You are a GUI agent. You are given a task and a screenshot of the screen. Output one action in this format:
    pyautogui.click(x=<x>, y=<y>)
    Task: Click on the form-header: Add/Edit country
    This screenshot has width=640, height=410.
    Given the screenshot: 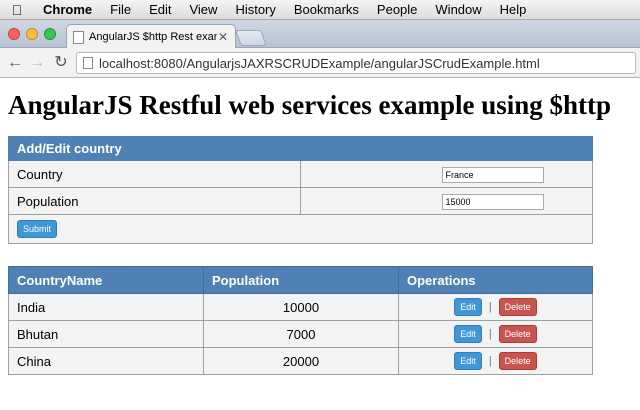 What is the action you would take?
    pyautogui.click(x=300, y=148)
    